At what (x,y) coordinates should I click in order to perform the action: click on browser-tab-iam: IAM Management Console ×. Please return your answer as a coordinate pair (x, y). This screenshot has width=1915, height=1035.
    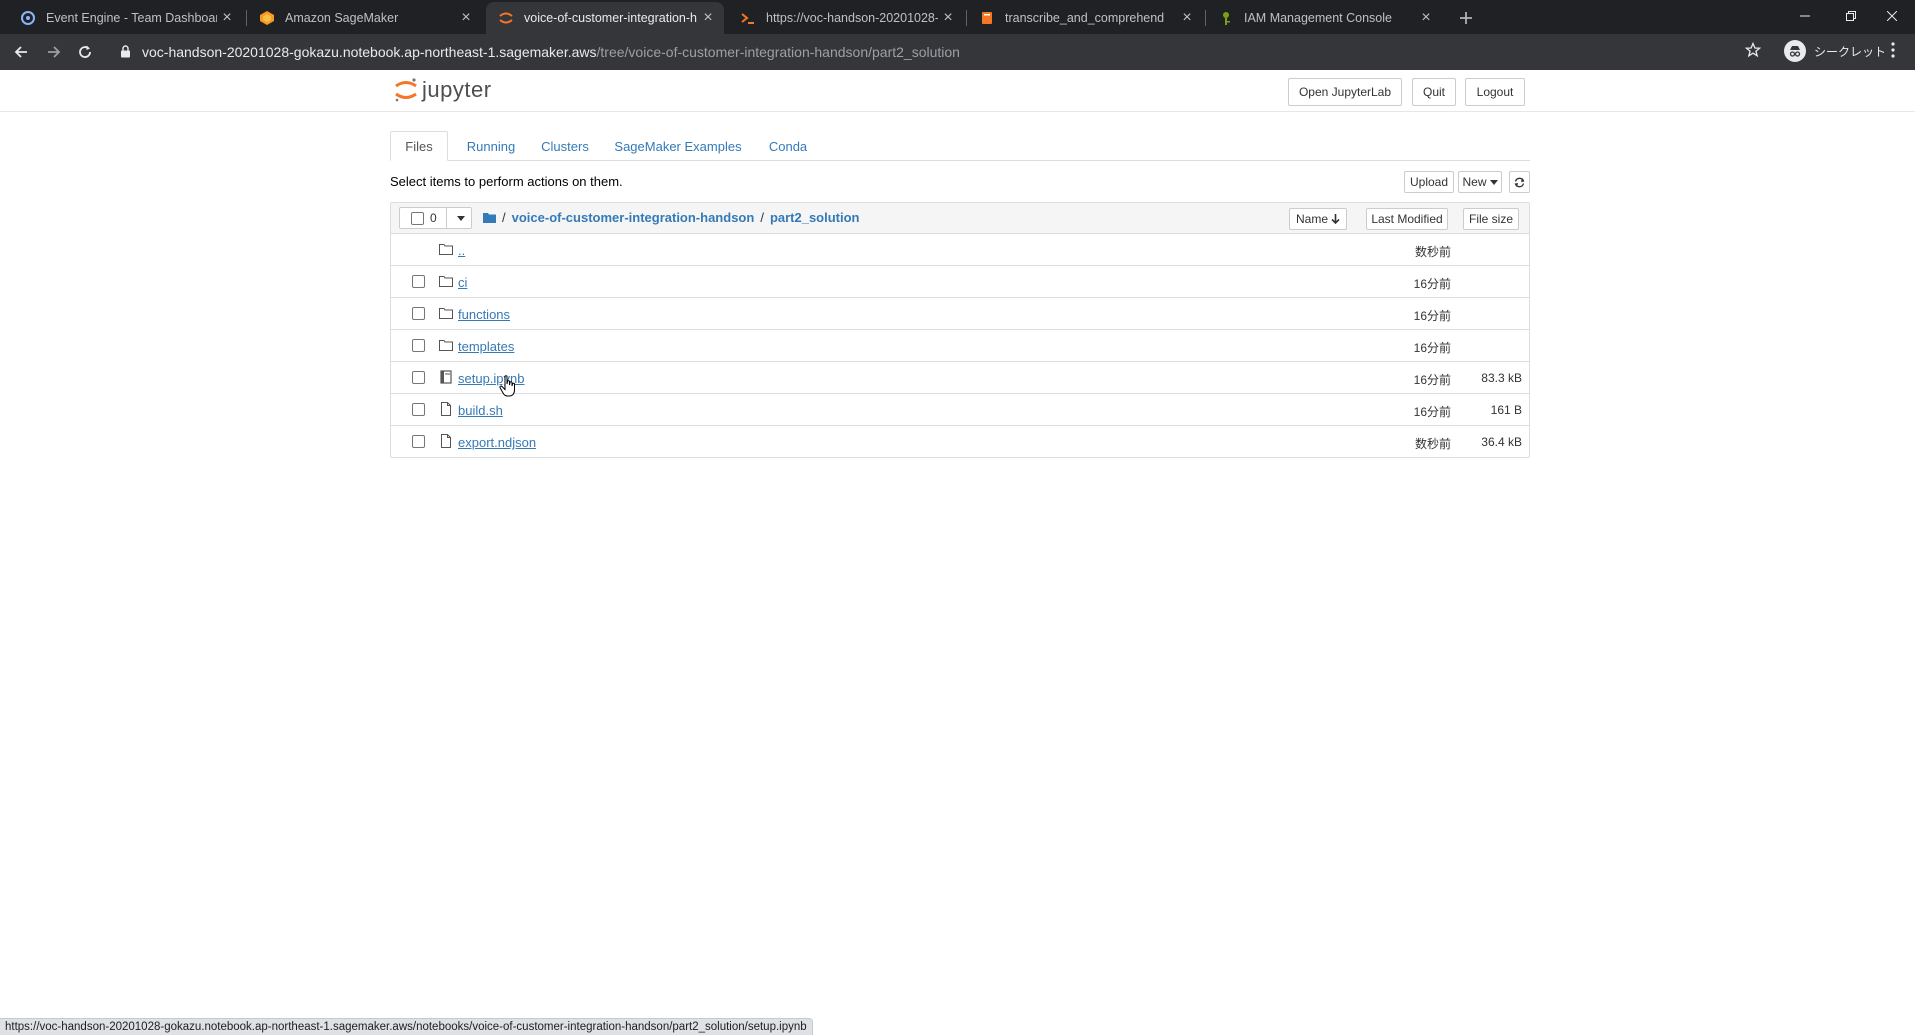
    Looking at the image, I should click on (1324, 18).